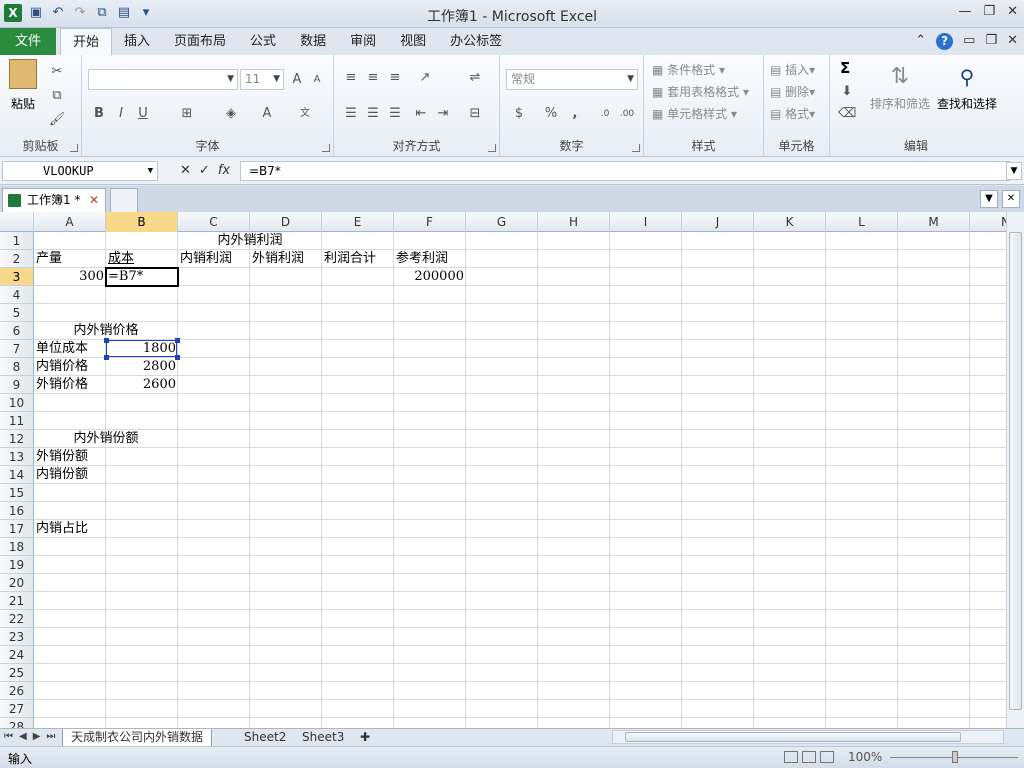 Image resolution: width=1024 pixels, height=768 pixels. What do you see at coordinates (989, 199) in the screenshot?
I see `doc-tab-list-icon: ▼` at bounding box center [989, 199].